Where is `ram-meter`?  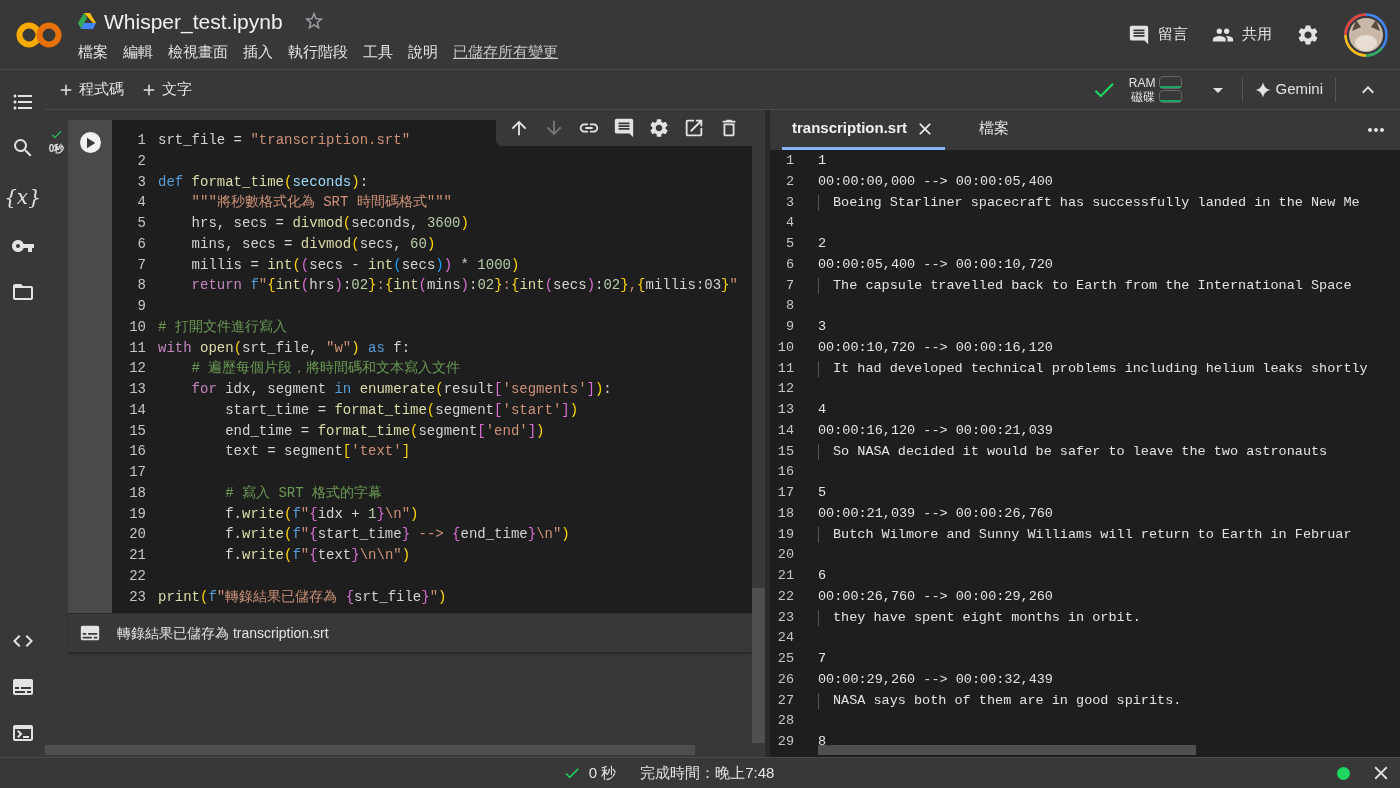 ram-meter is located at coordinates (1171, 82).